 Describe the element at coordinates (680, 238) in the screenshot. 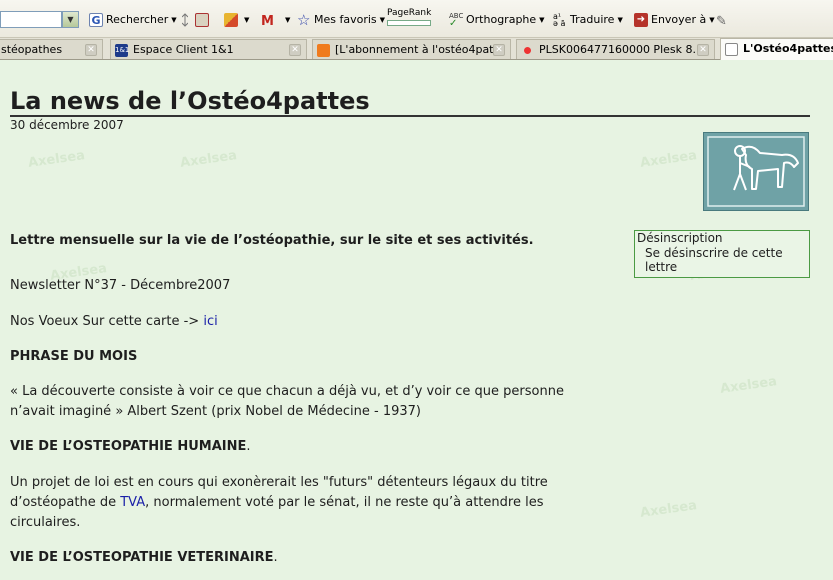

I see `unsubscribe-title: Désinscription` at that location.